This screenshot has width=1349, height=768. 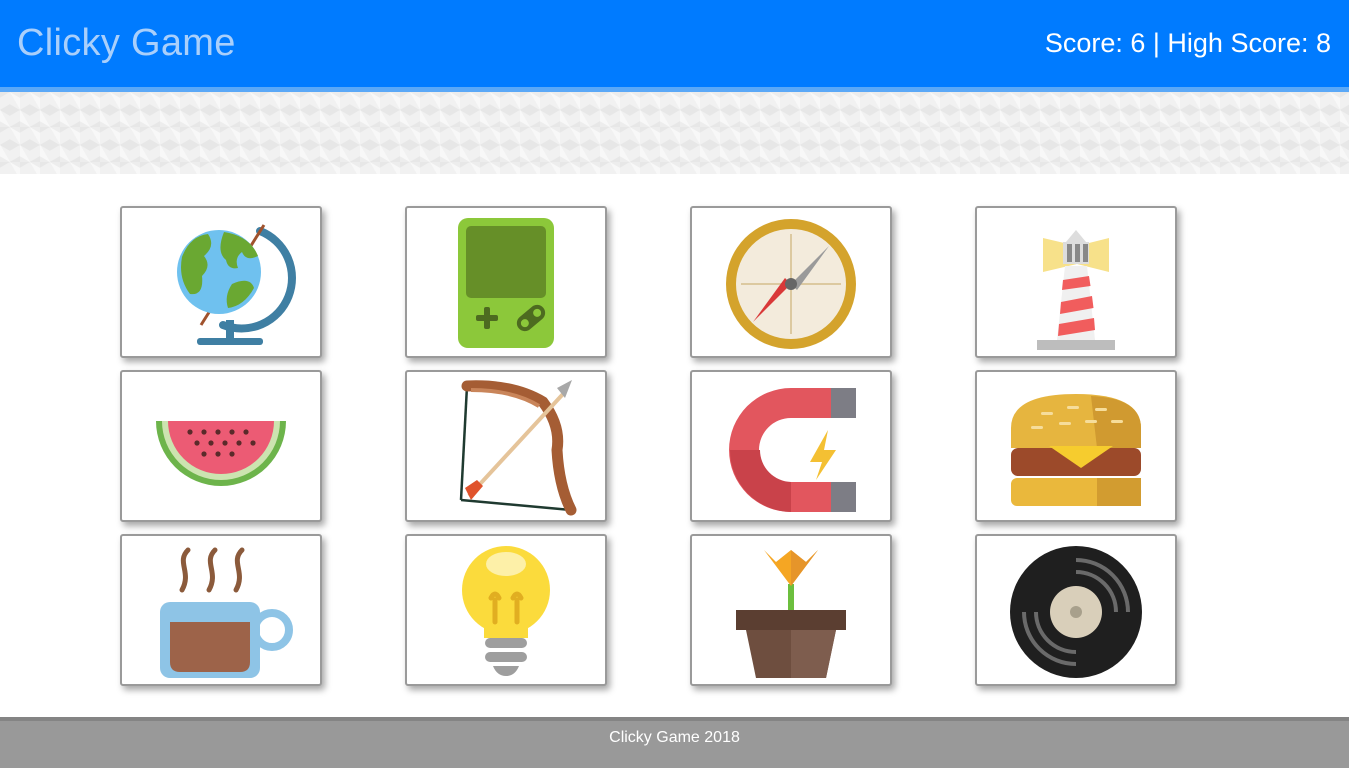 What do you see at coordinates (1187, 43) in the screenshot?
I see `score-display: Score: 6 | High Score: 8` at bounding box center [1187, 43].